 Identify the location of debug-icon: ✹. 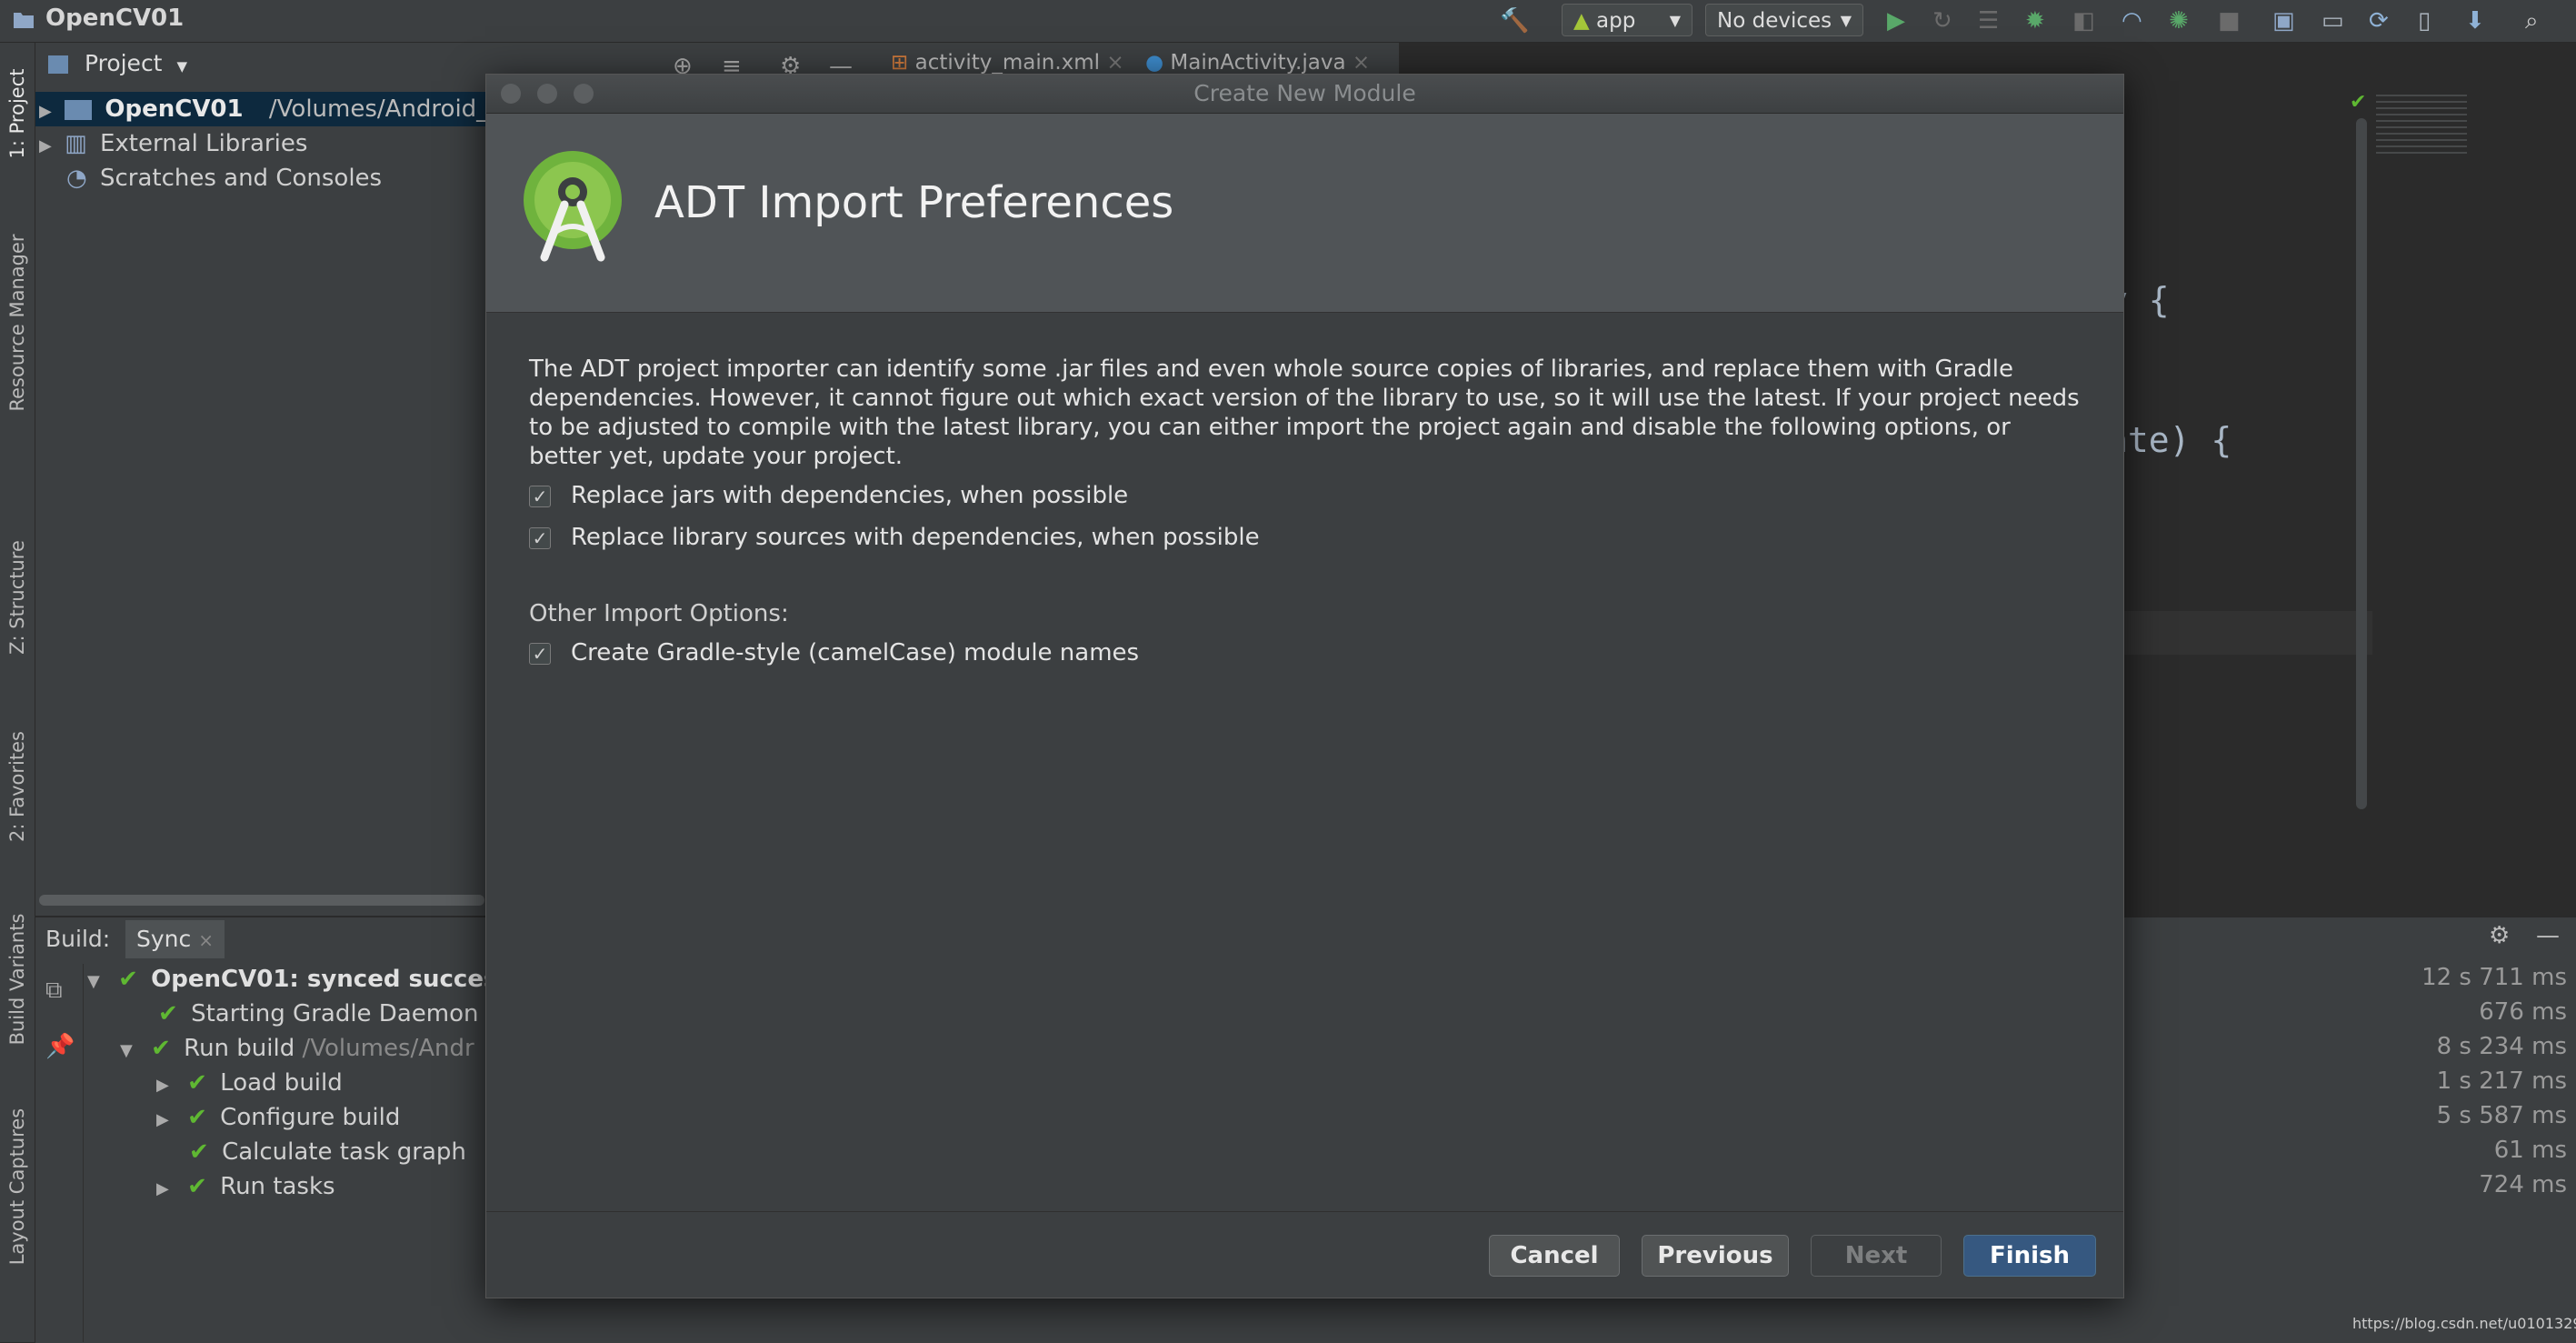
(2035, 21).